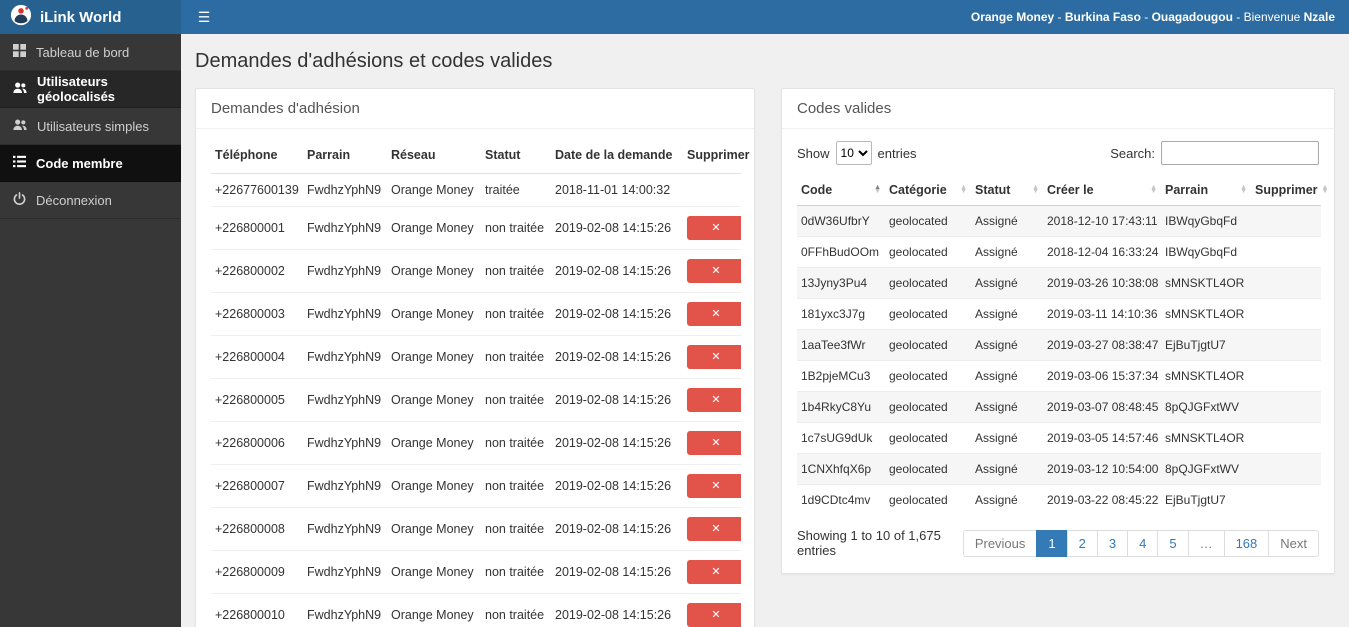 The width and height of the screenshot is (1349, 627). What do you see at coordinates (257, 155) in the screenshot?
I see `column-header-telephone: Téléphone` at bounding box center [257, 155].